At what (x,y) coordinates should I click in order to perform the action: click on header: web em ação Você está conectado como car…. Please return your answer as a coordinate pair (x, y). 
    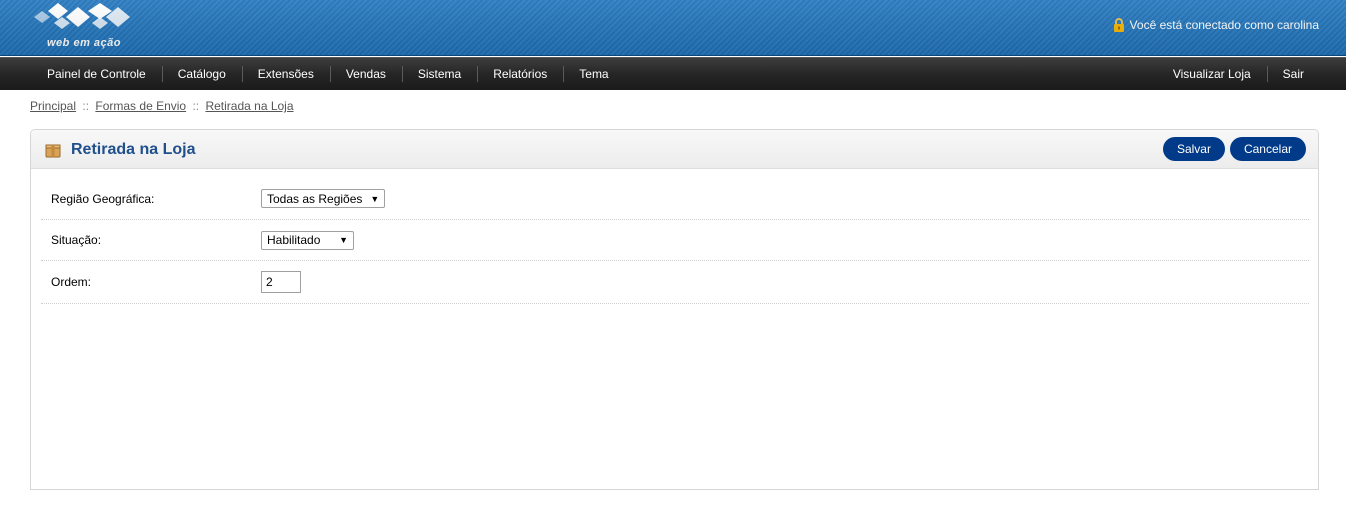
    Looking at the image, I should click on (673, 28).